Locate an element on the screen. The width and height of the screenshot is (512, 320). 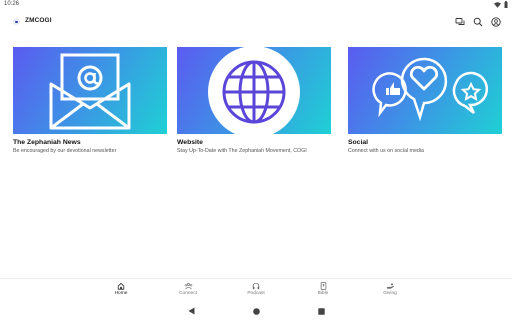
envelope-at-icon is located at coordinates (90, 91).